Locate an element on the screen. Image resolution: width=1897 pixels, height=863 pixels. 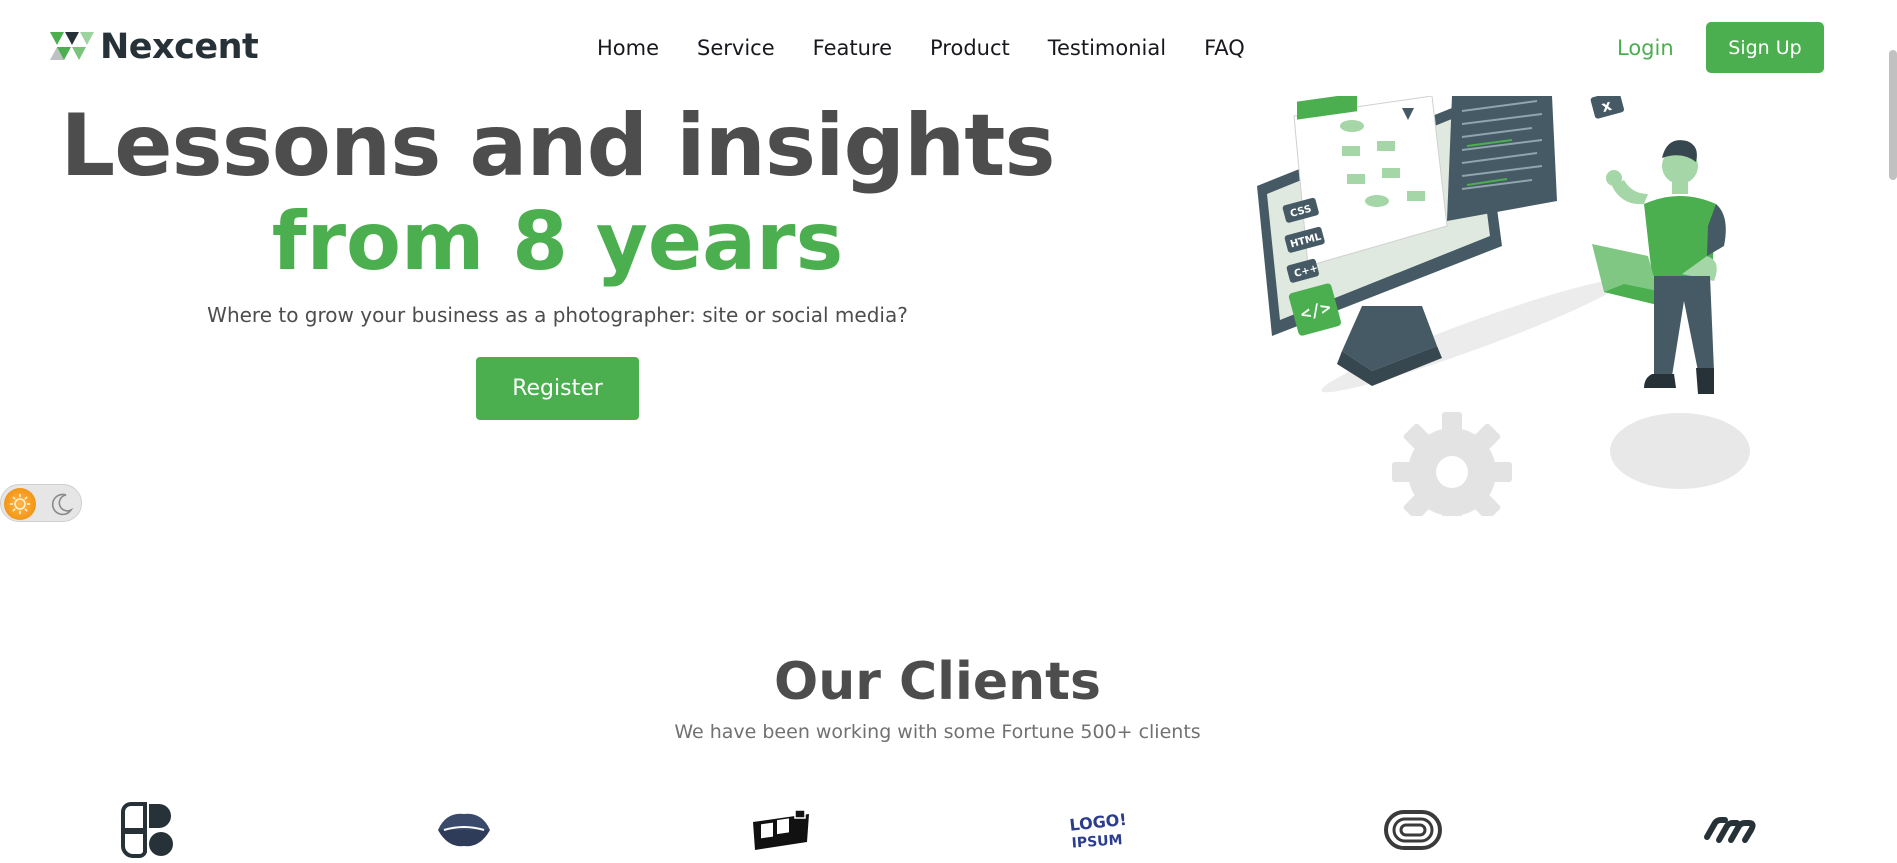
hero-title-line2: from 8 years is located at coordinates (557, 241).